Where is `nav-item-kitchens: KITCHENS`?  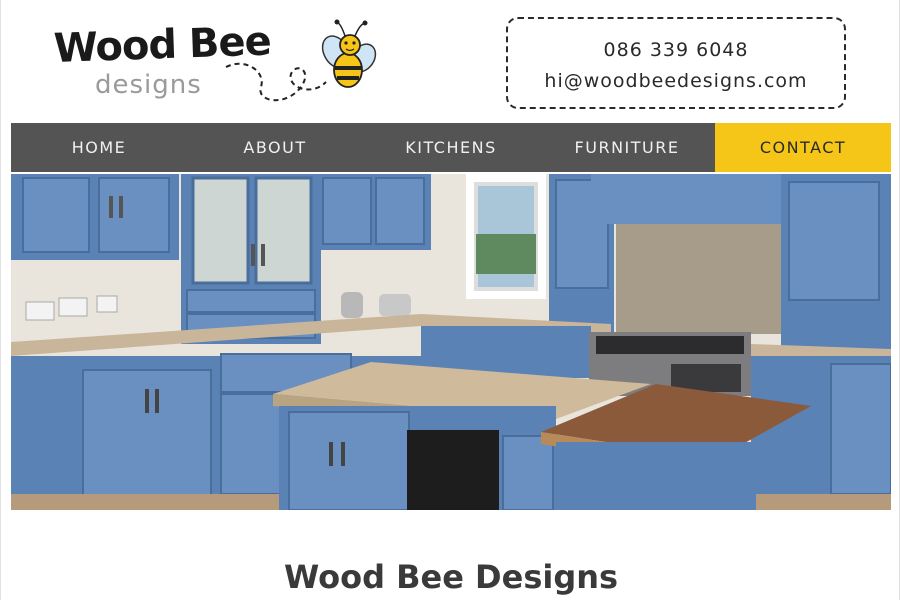 nav-item-kitchens: KITCHENS is located at coordinates (451, 147).